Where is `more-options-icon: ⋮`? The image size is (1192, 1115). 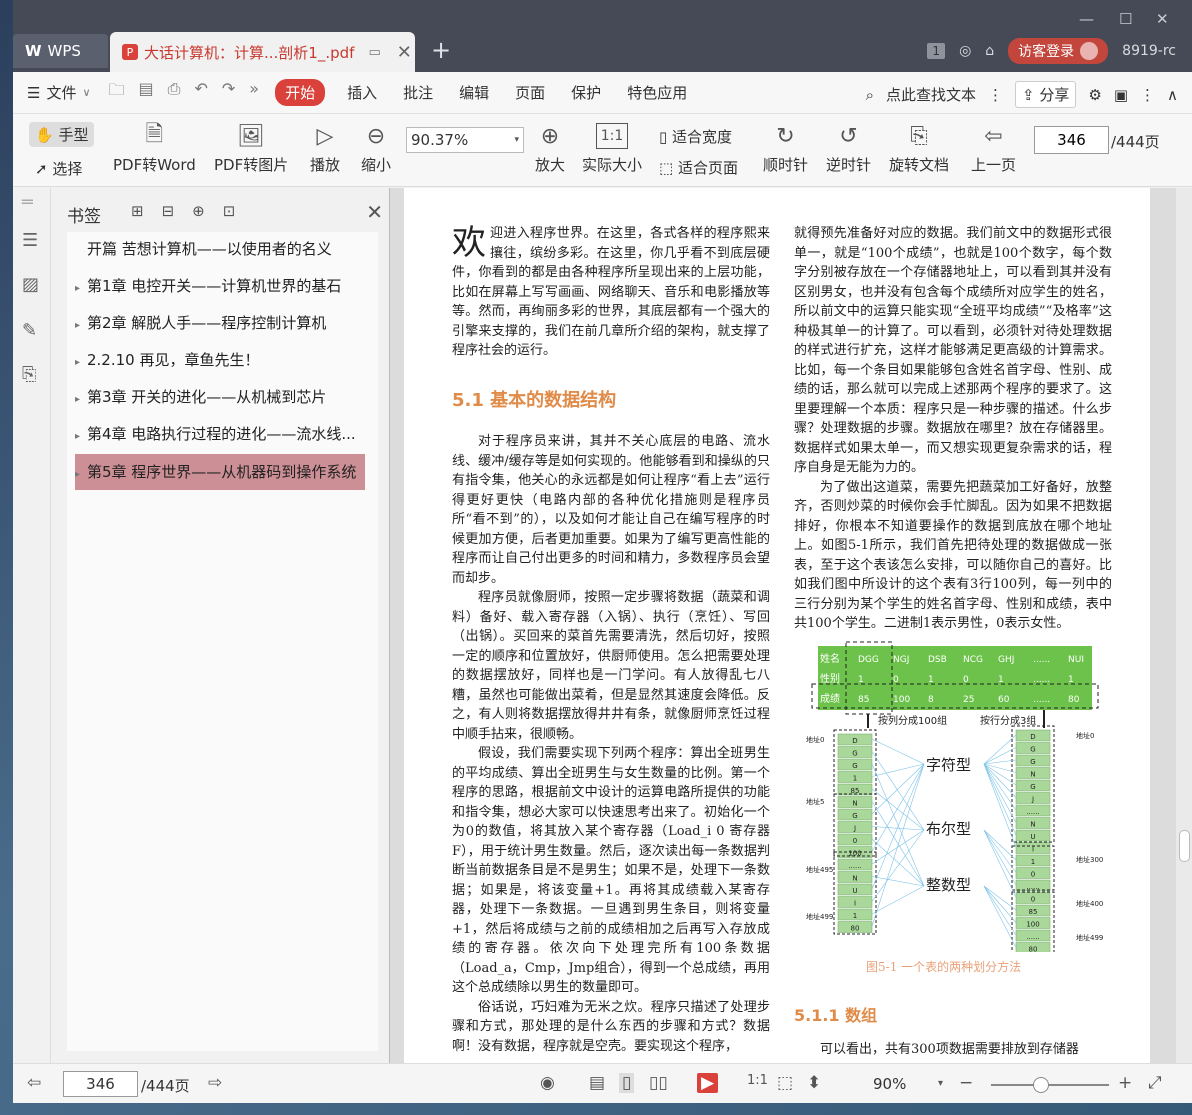 more-options-icon: ⋮ is located at coordinates (1147, 95).